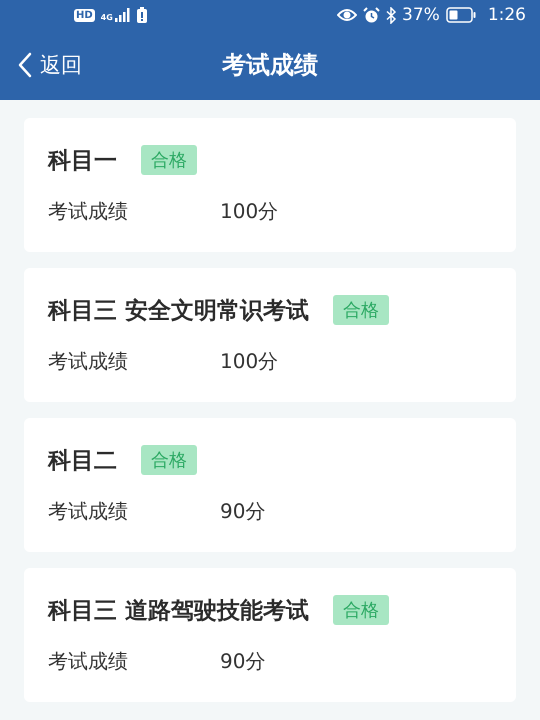 Image resolution: width=540 pixels, height=720 pixels. What do you see at coordinates (461, 15) in the screenshot?
I see `battery-icon` at bounding box center [461, 15].